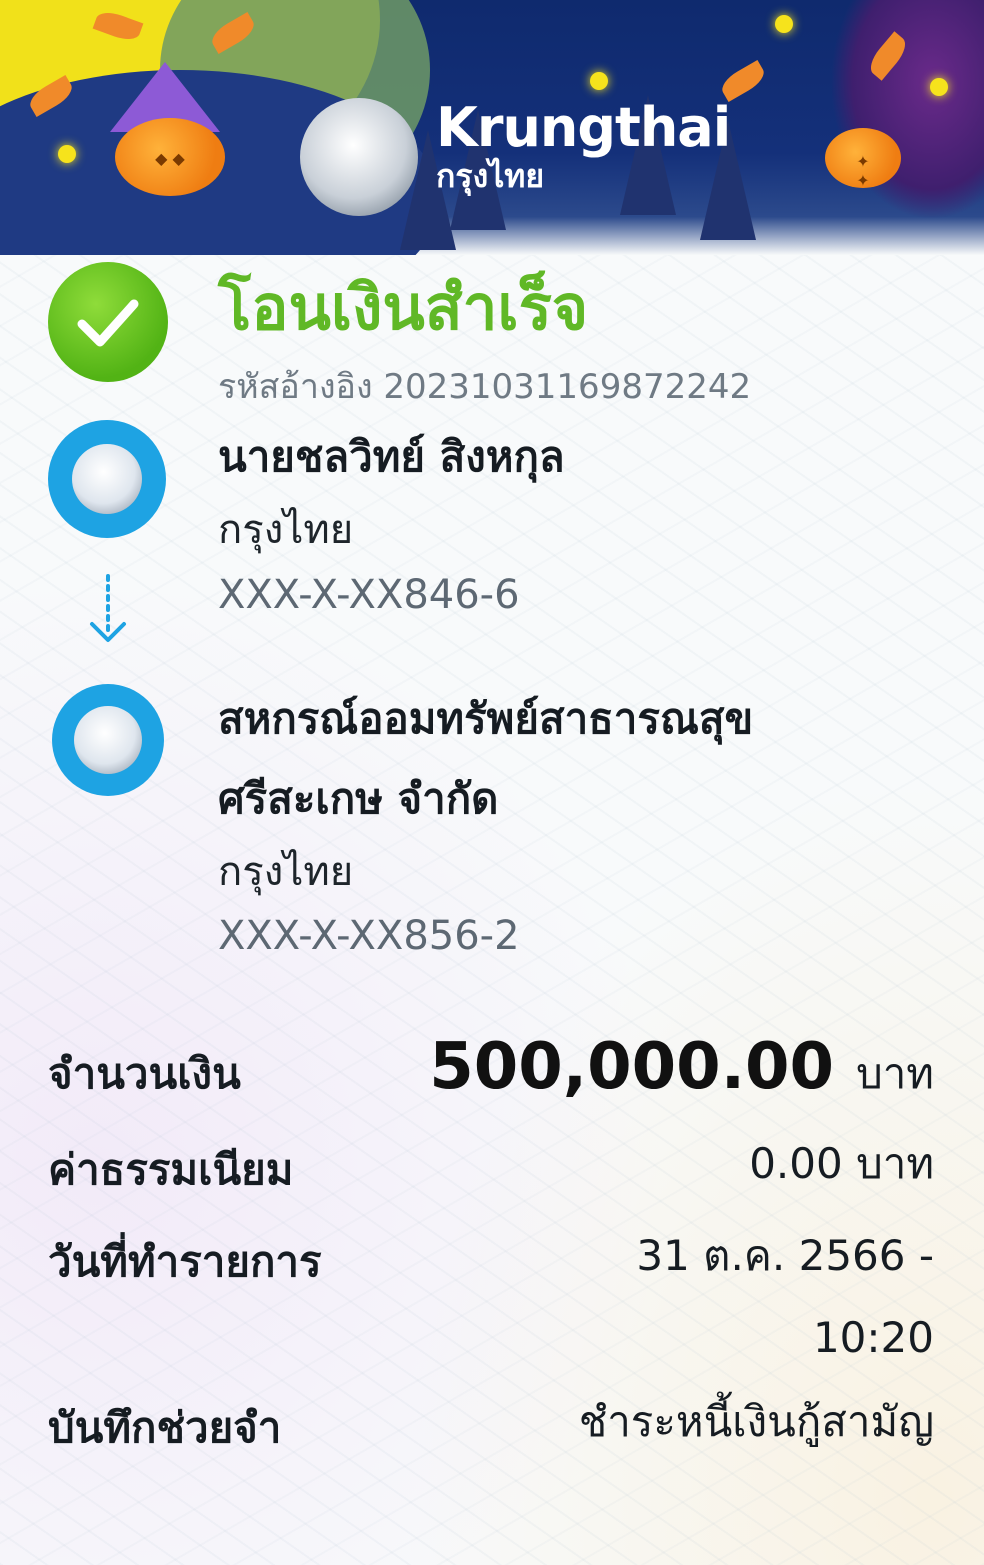 This screenshot has width=984, height=1565. Describe the element at coordinates (144, 1073) in the screenshot. I see `amount-label: จำนวนเงิน` at that location.